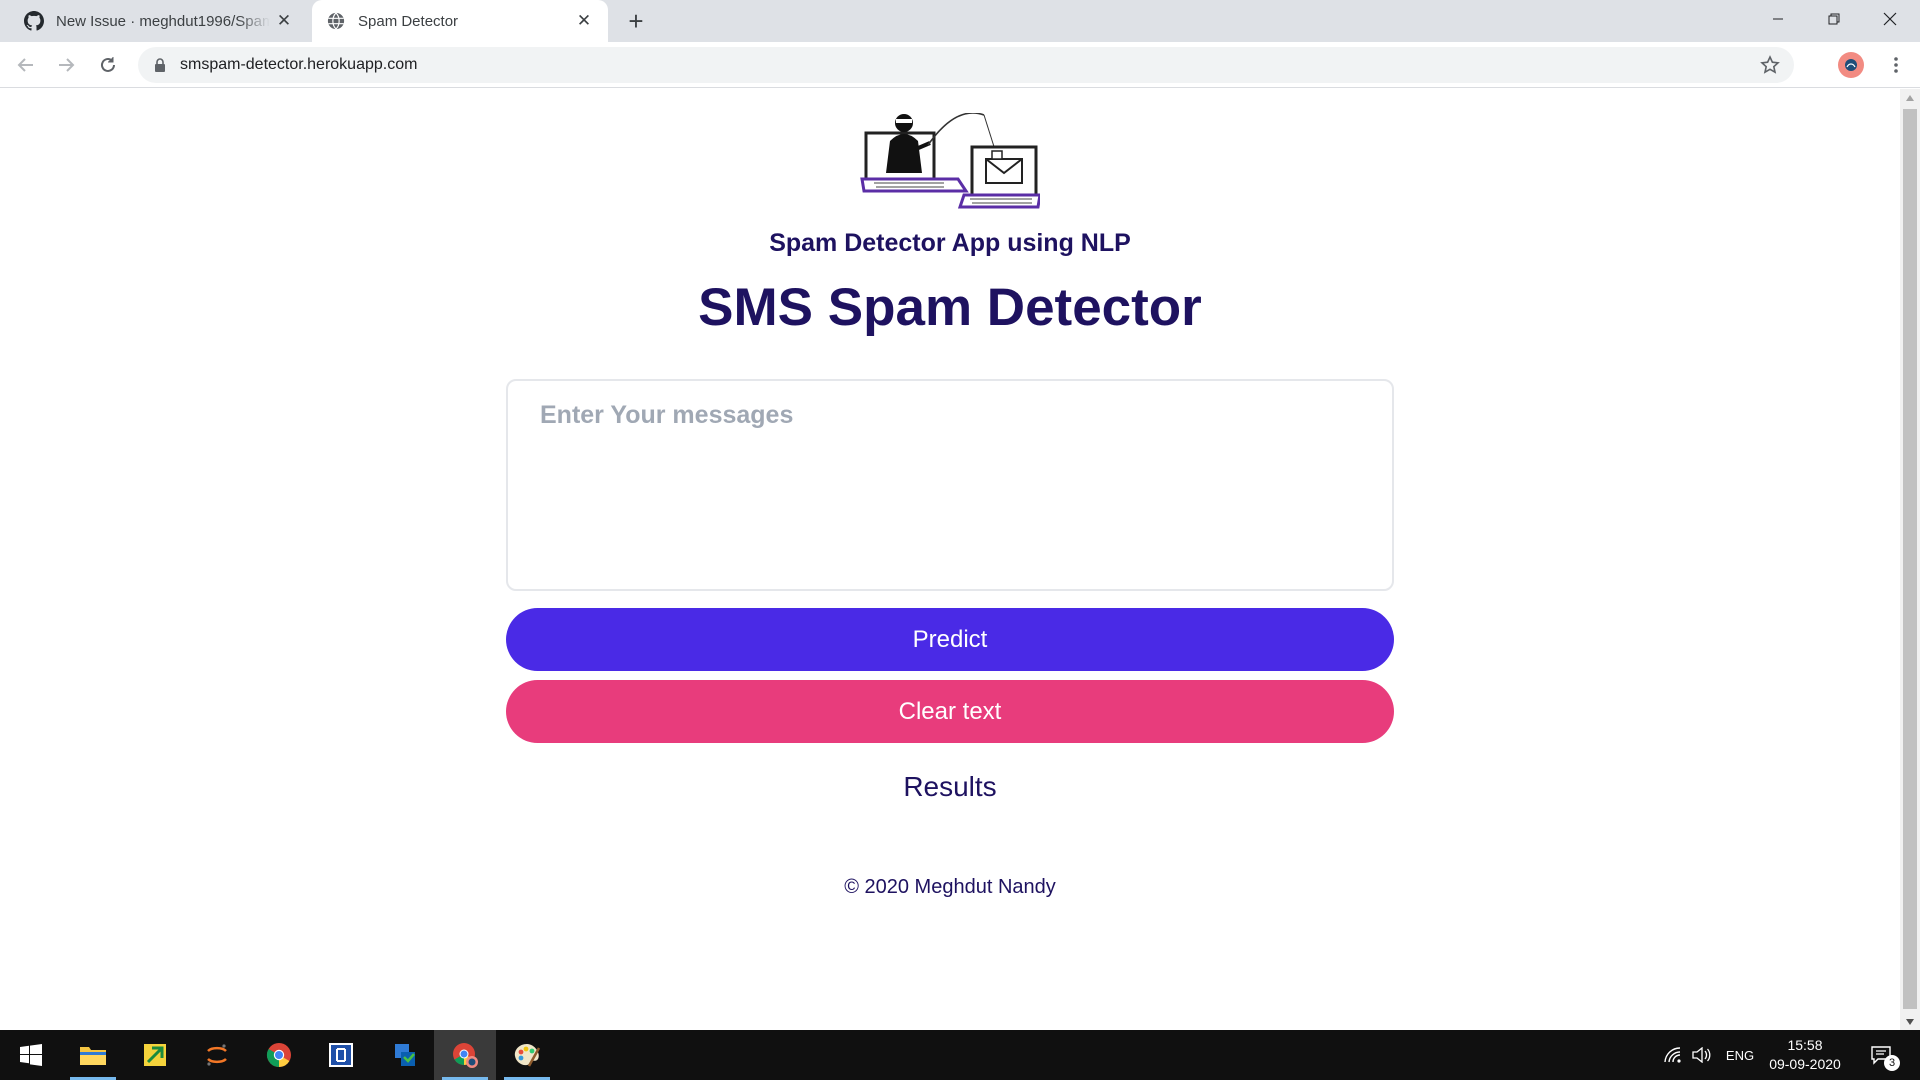  I want to click on footer-copyright: © 2020 Meghdut Nandy, so click(950, 887).